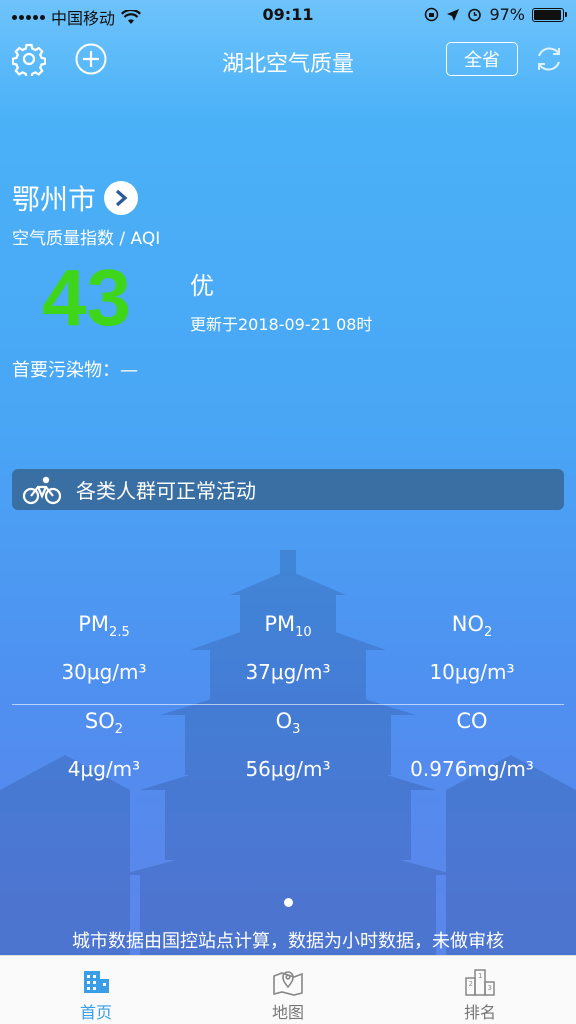 This screenshot has height=1024, width=576. I want to click on pollutant-label: NO2, so click(472, 626).